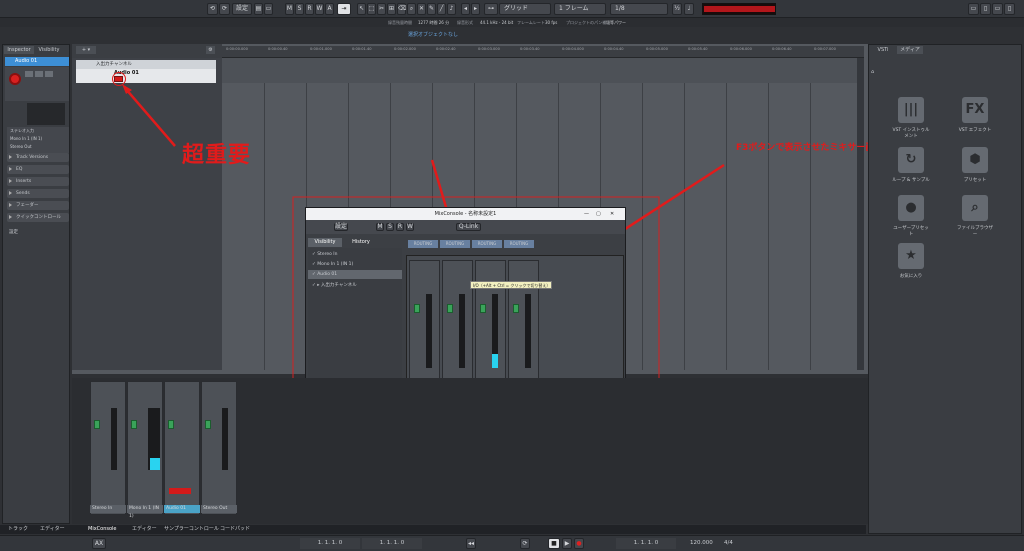  What do you see at coordinates (361, 242) in the screenshot?
I see `tab-mix-history: History` at bounding box center [361, 242].